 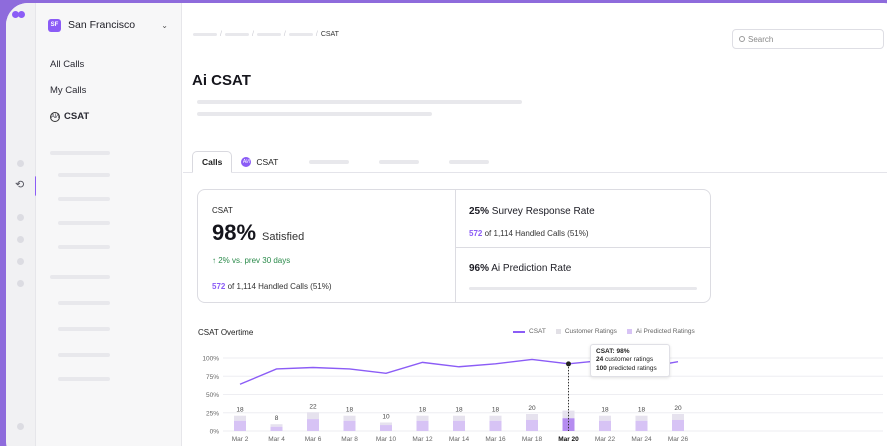 What do you see at coordinates (210, 359) in the screenshot?
I see `y-tick-label: 100%` at bounding box center [210, 359].